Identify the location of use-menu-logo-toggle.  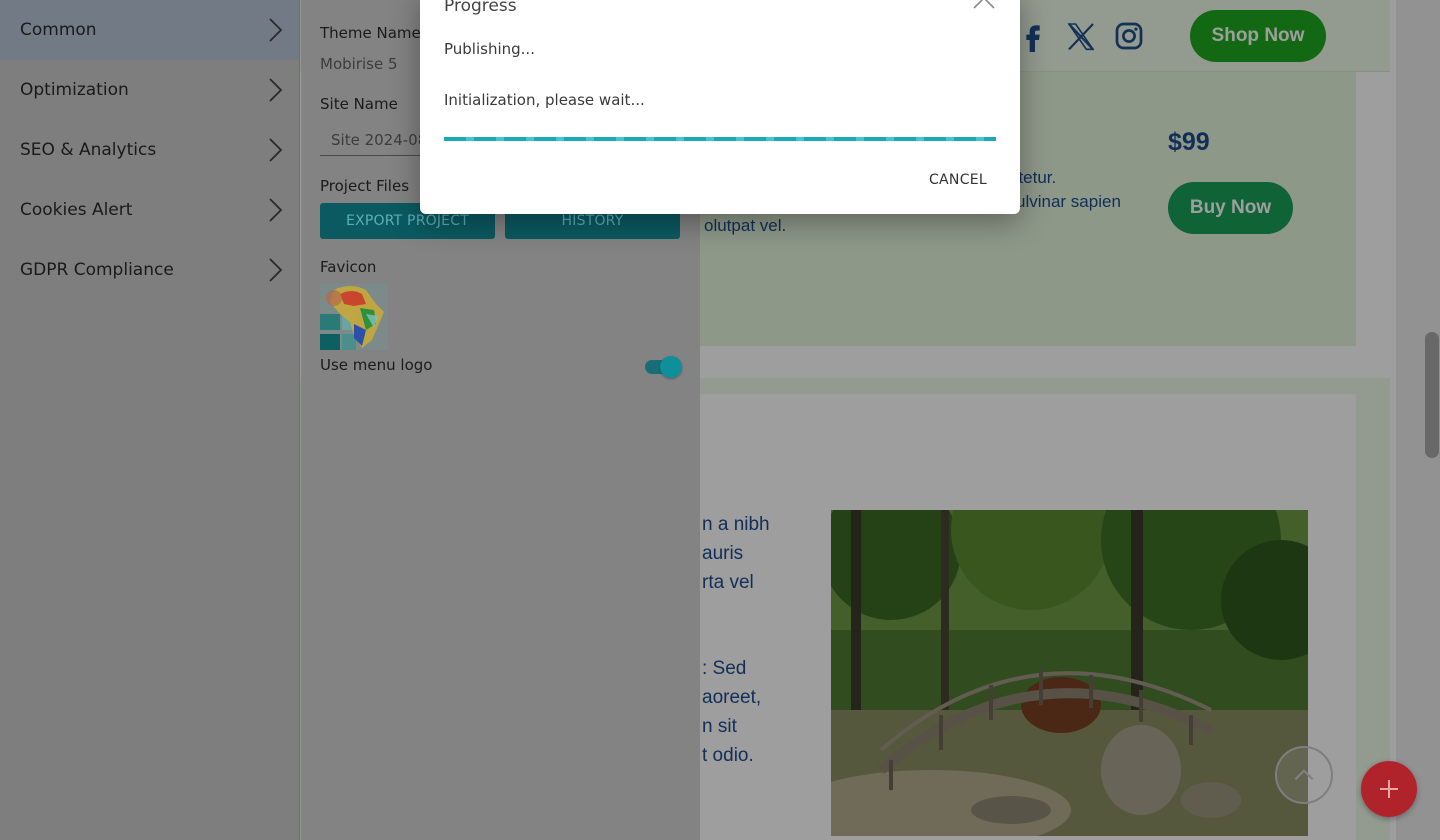
(663, 367).